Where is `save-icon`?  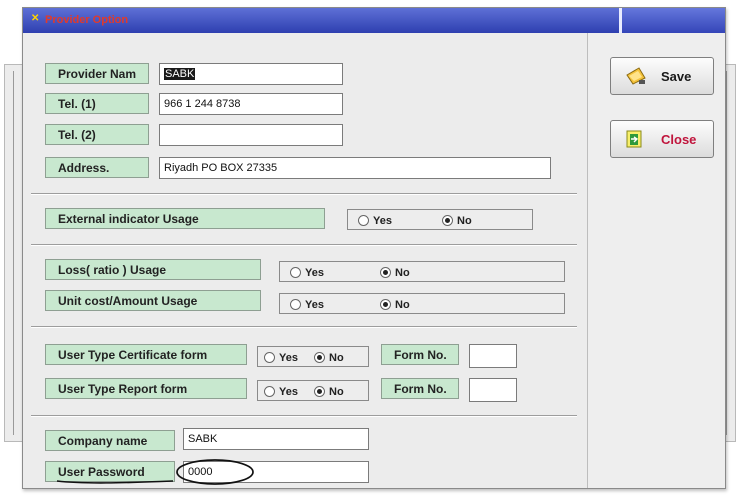 save-icon is located at coordinates (636, 76).